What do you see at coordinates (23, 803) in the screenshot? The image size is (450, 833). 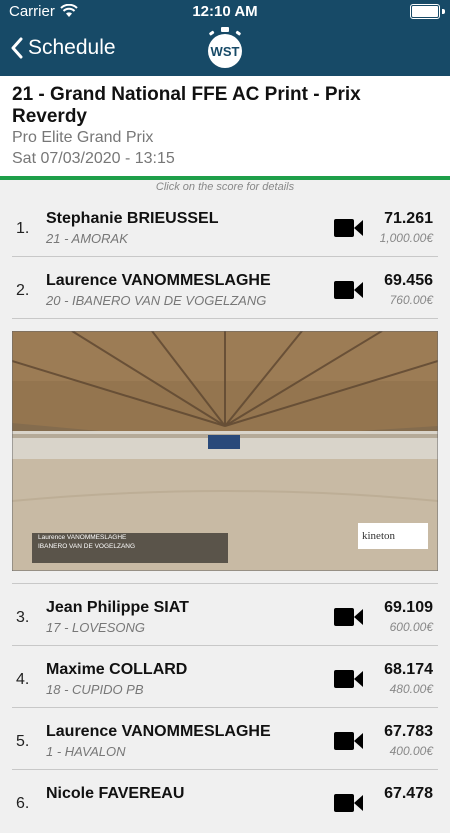 I see `rank: 6.` at bounding box center [23, 803].